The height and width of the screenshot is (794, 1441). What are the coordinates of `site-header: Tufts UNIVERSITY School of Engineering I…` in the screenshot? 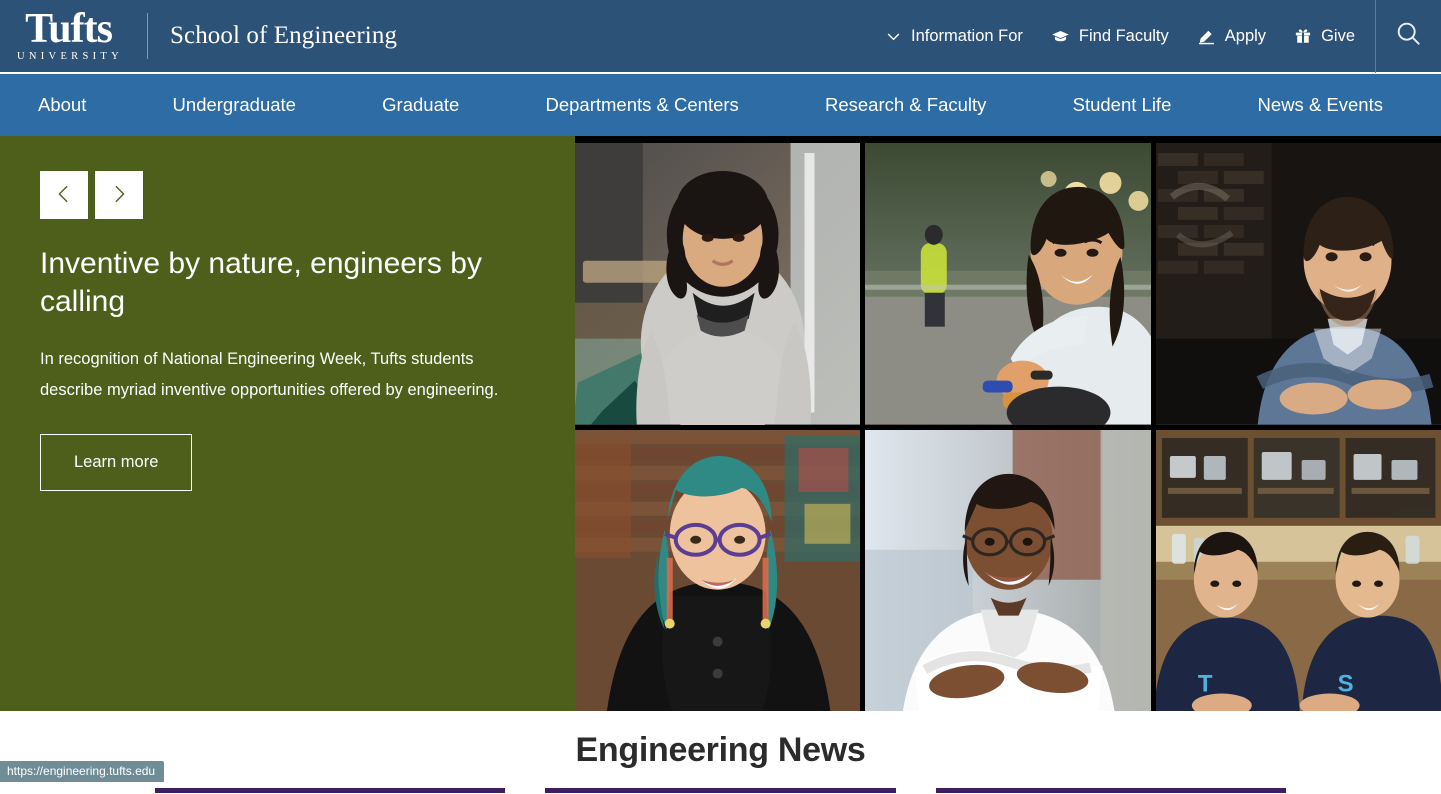 It's located at (720, 37).